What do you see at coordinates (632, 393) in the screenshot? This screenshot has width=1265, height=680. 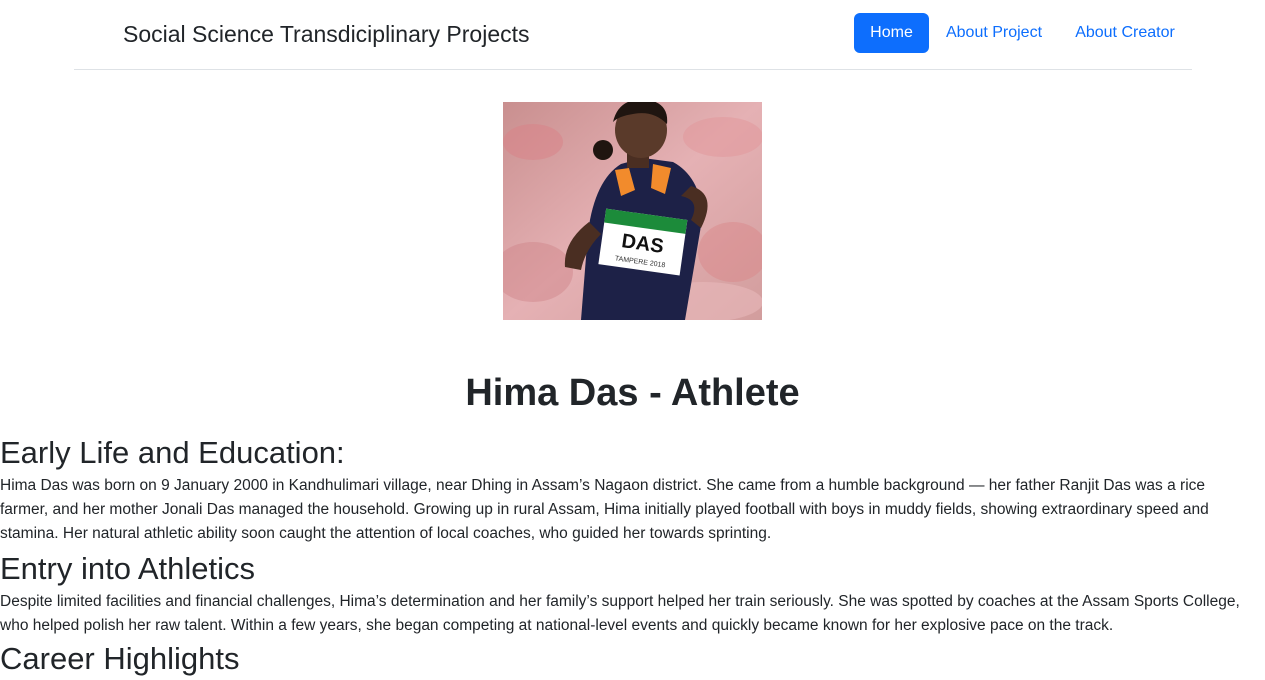 I see `page-title: Hima Das - Athlete` at bounding box center [632, 393].